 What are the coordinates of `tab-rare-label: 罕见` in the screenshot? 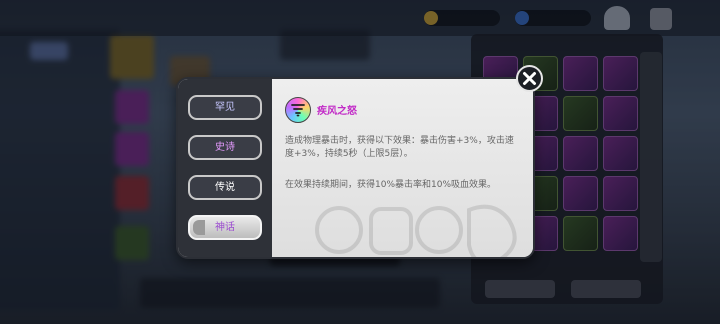 It's located at (225, 107).